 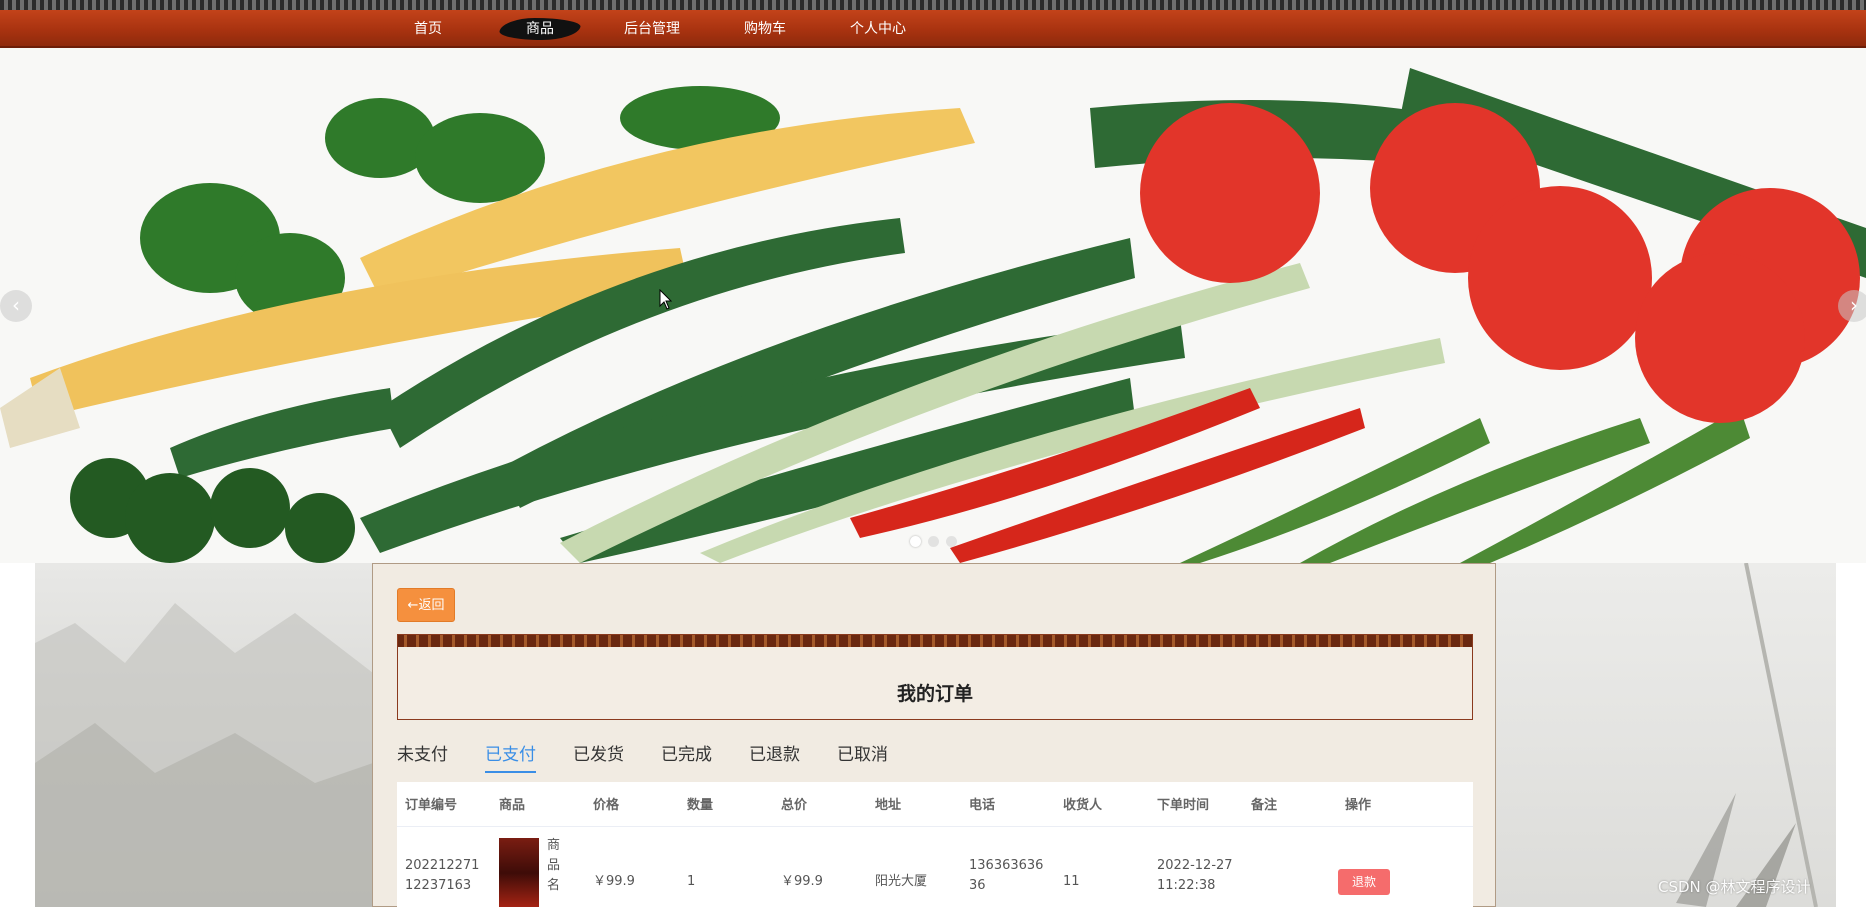 I want to click on column-header-order-time: 下单时间, so click(x=1183, y=805).